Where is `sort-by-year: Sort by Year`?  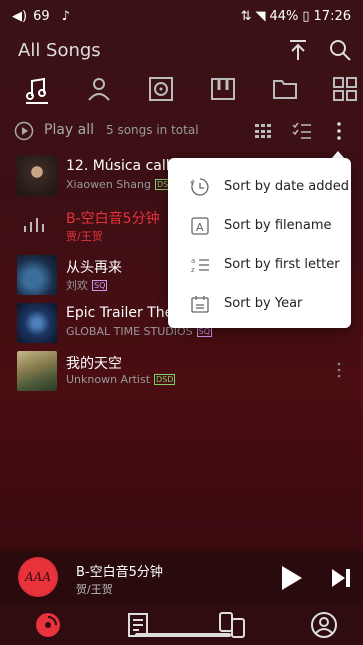 sort-by-year: Sort by Year is located at coordinates (259, 304).